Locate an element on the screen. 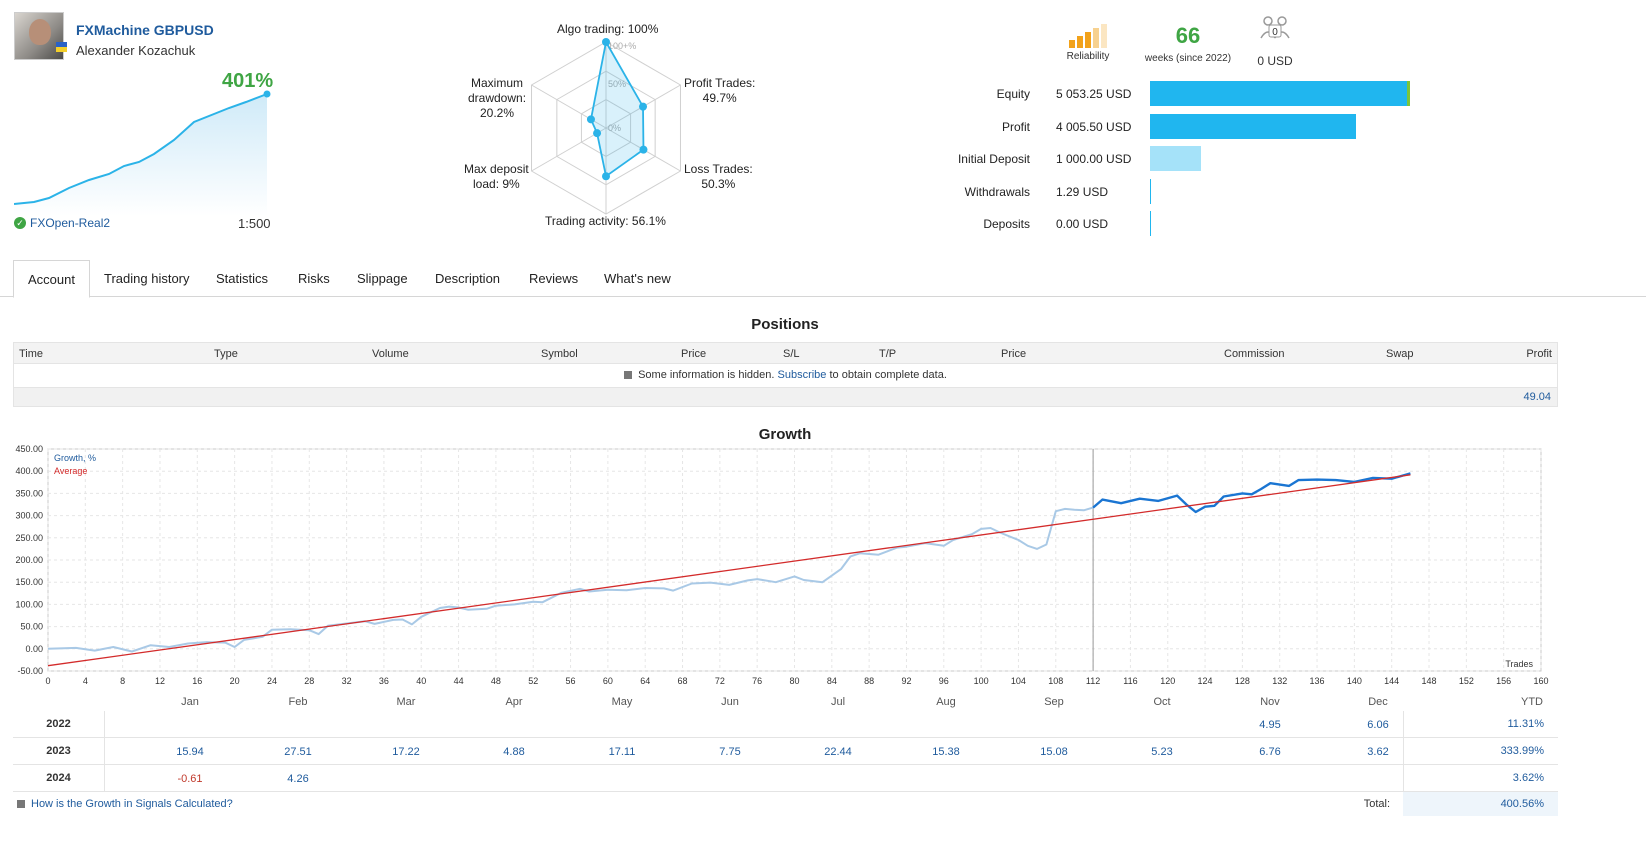 This screenshot has width=1646, height=868. bar-label: Initial Deposit is located at coordinates (993, 159).